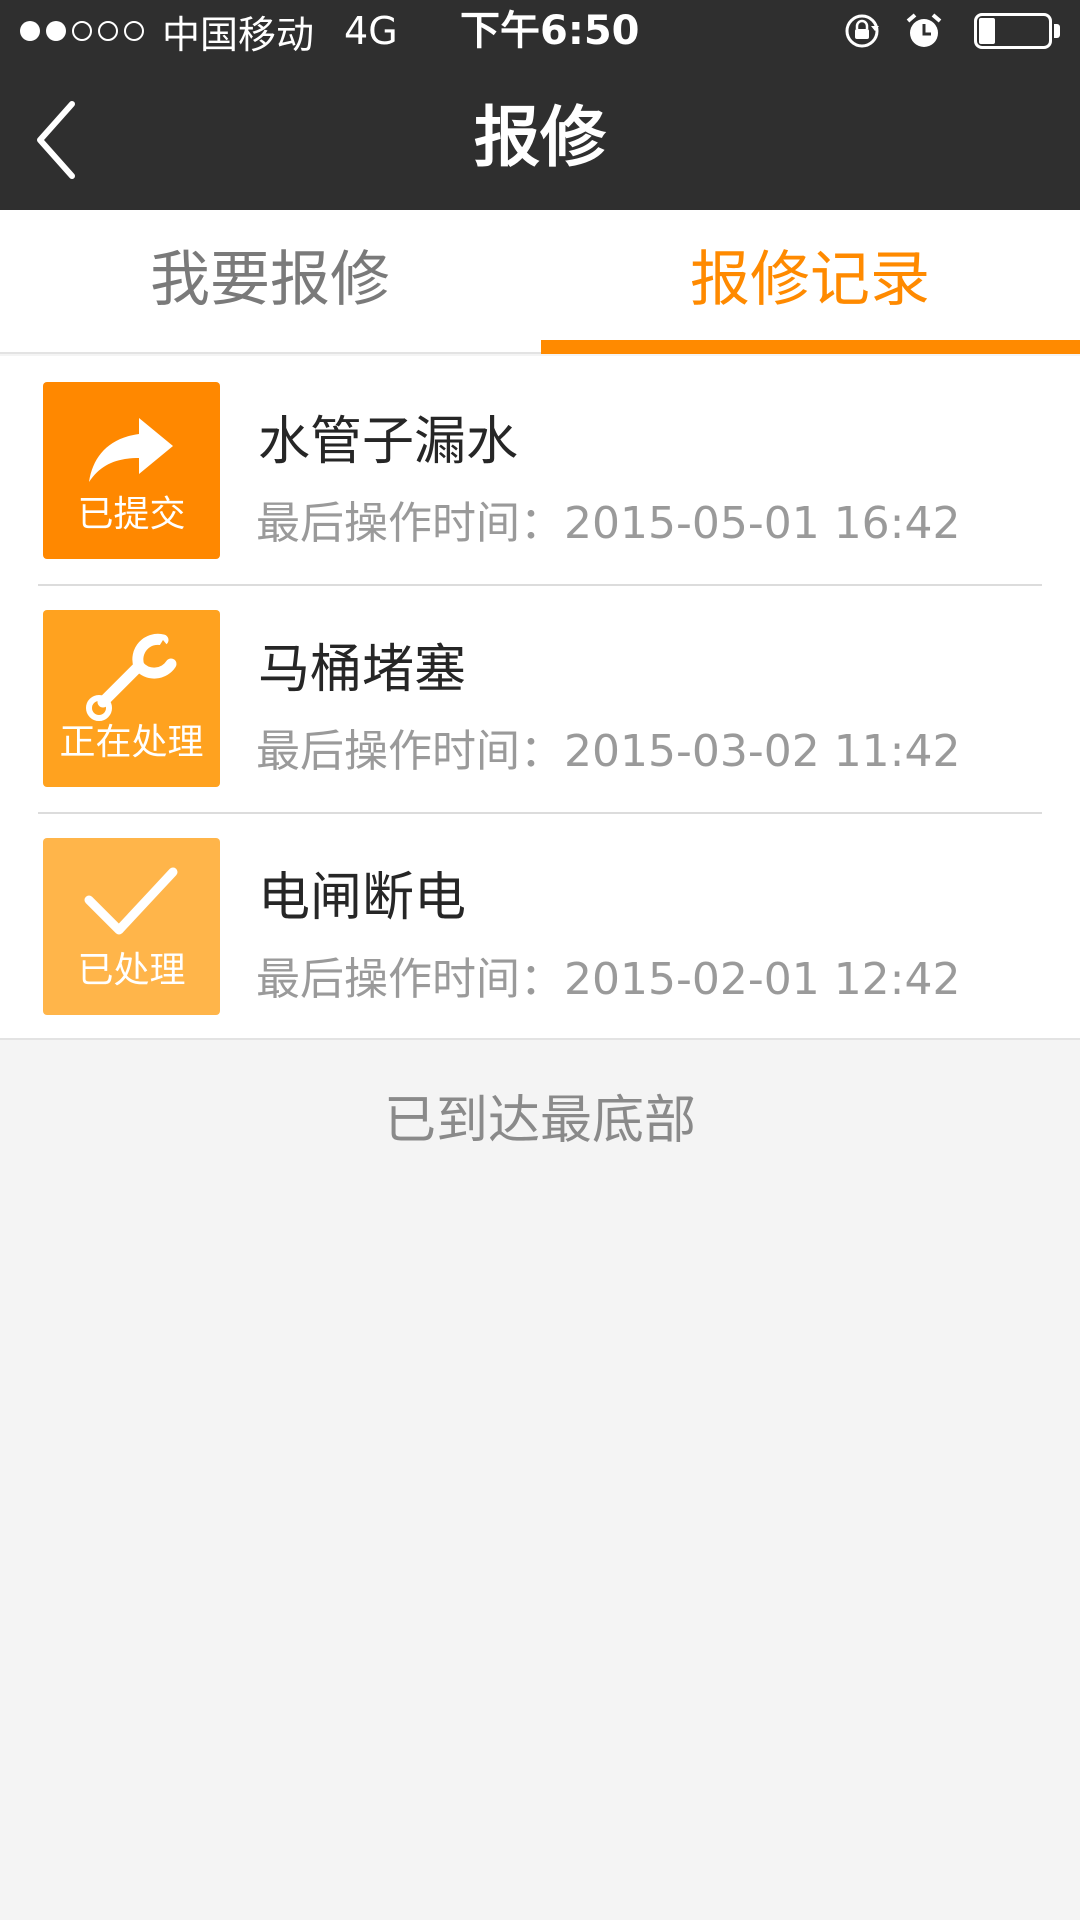 The height and width of the screenshot is (1920, 1080). What do you see at coordinates (924, 30) in the screenshot?
I see `alarm-clock-icon` at bounding box center [924, 30].